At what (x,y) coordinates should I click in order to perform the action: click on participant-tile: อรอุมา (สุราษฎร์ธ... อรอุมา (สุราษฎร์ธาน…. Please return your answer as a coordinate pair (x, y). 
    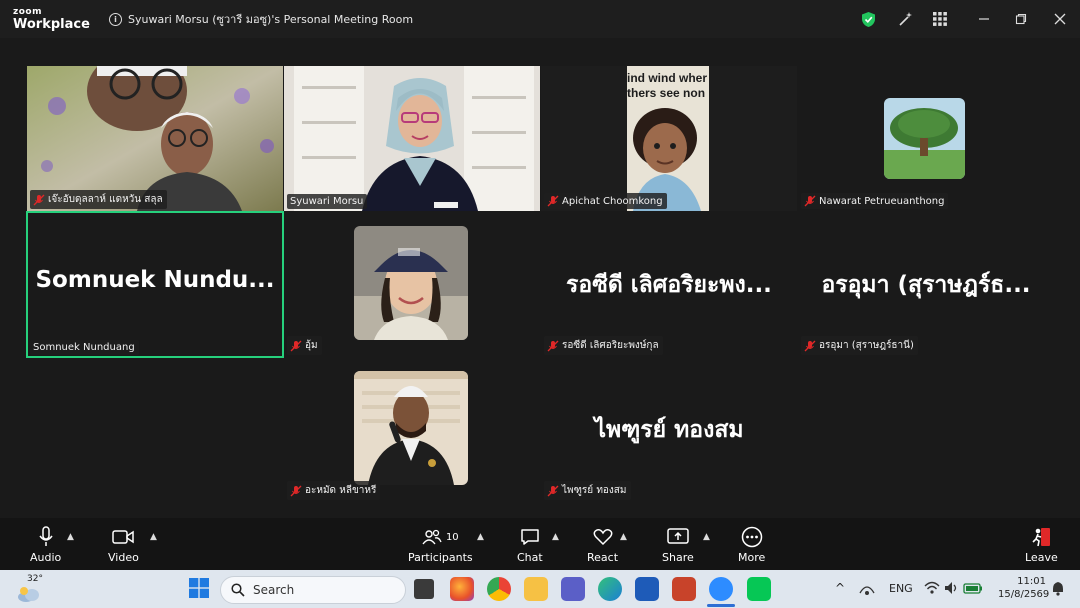
    Looking at the image, I should click on (926, 284).